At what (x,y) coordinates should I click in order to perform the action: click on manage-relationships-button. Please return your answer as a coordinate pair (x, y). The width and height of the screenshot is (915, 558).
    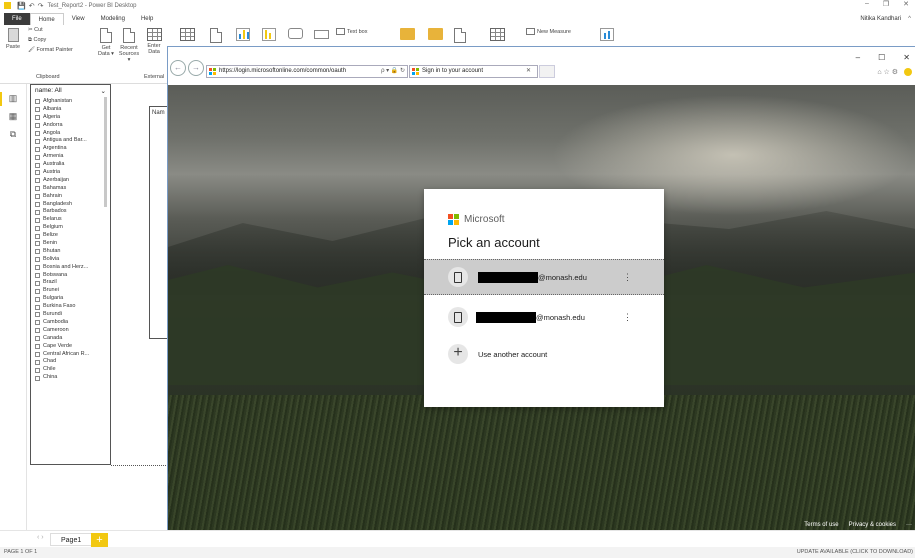
    Looking at the image, I should click on (497, 35).